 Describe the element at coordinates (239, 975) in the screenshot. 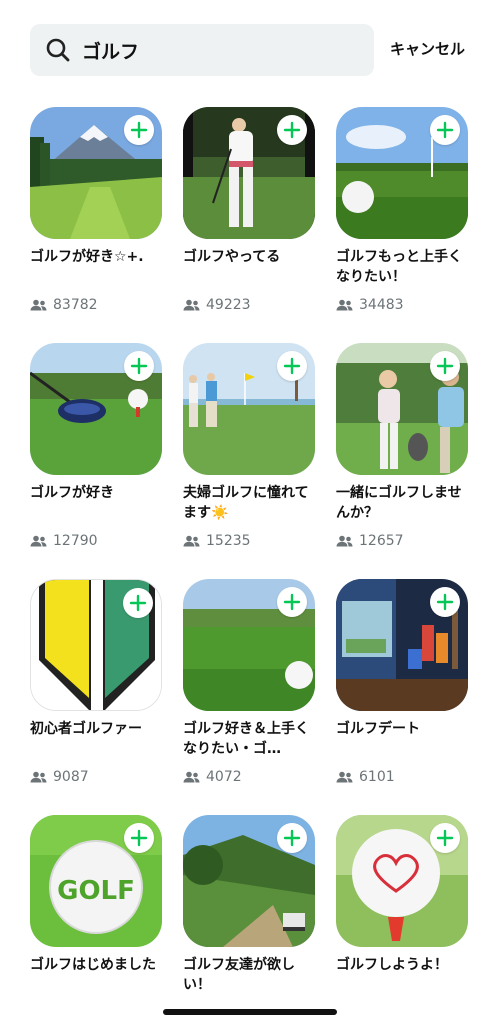

I see `chat-title: ゴルフ友達が欲しい！` at that location.